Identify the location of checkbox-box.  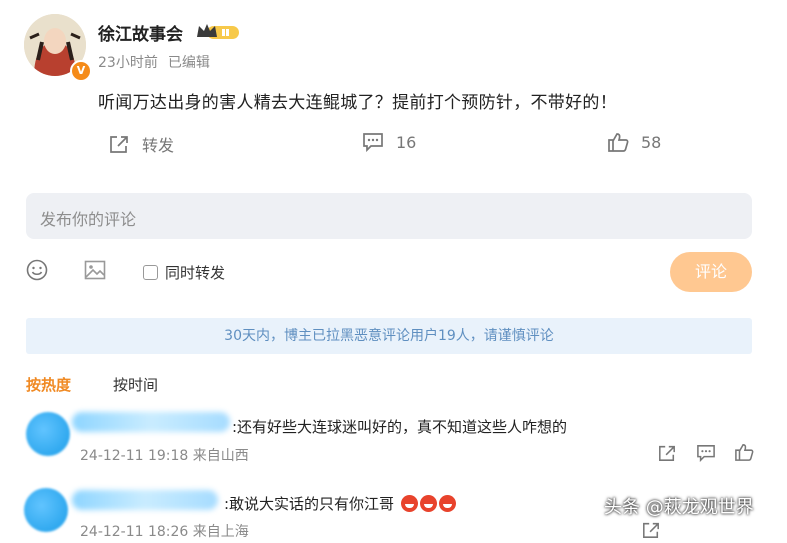
(150, 272).